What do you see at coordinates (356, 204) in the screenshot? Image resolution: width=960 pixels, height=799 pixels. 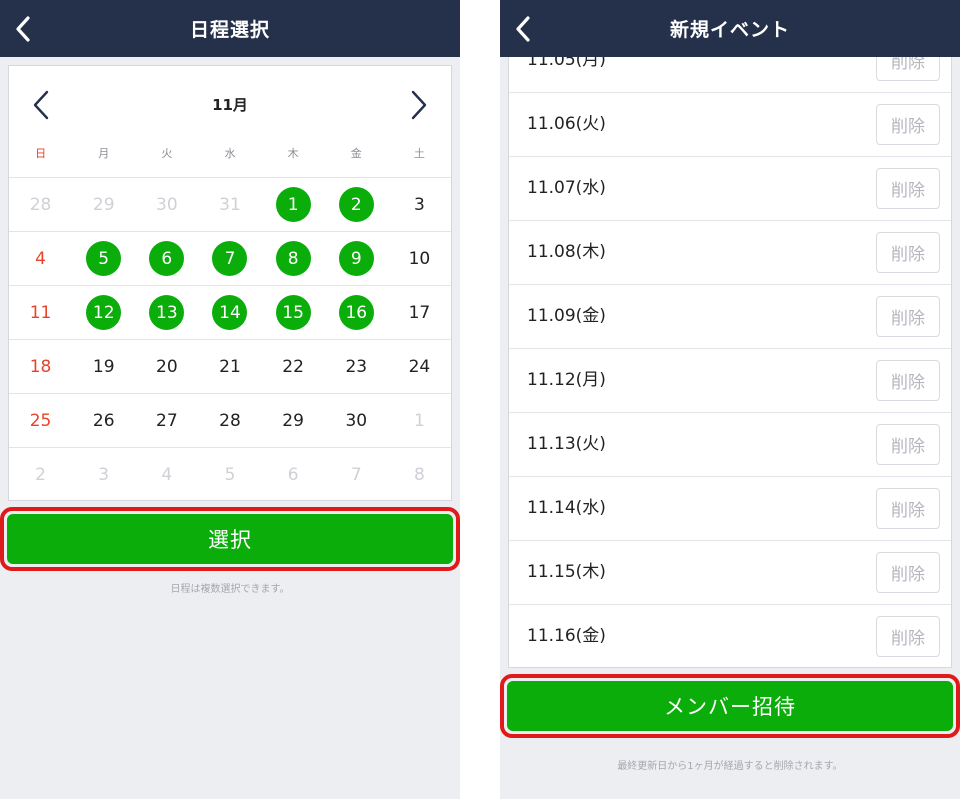 I see `calendar-day-selected: 2` at bounding box center [356, 204].